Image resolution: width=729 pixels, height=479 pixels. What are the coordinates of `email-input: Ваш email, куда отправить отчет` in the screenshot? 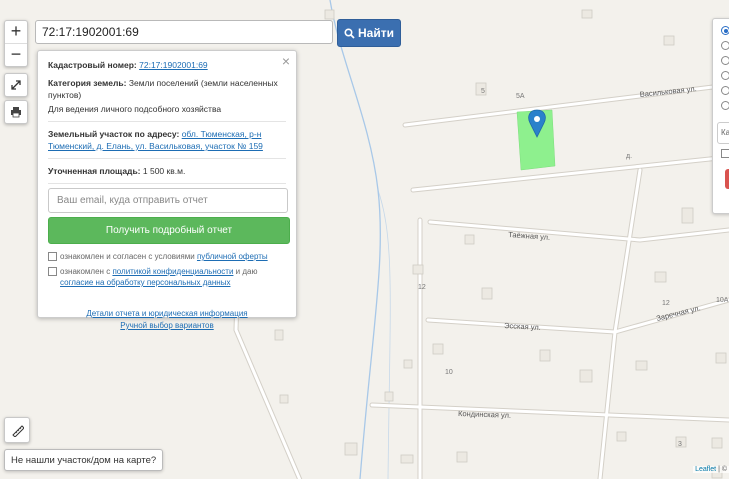 It's located at (168, 200).